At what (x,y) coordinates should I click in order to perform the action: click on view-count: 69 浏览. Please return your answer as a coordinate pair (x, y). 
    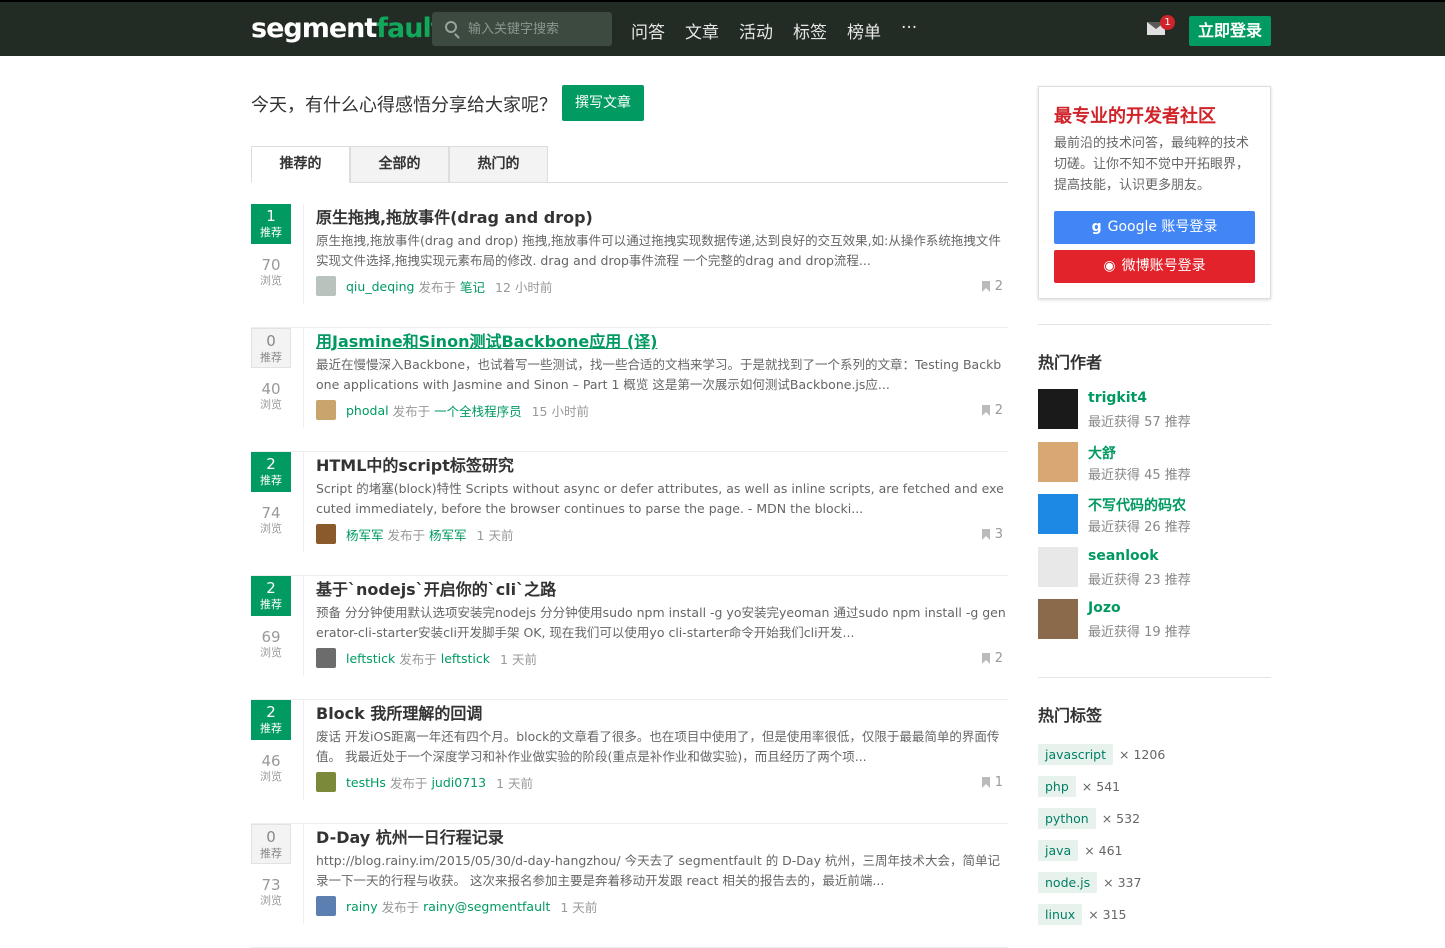
    Looking at the image, I should click on (271, 643).